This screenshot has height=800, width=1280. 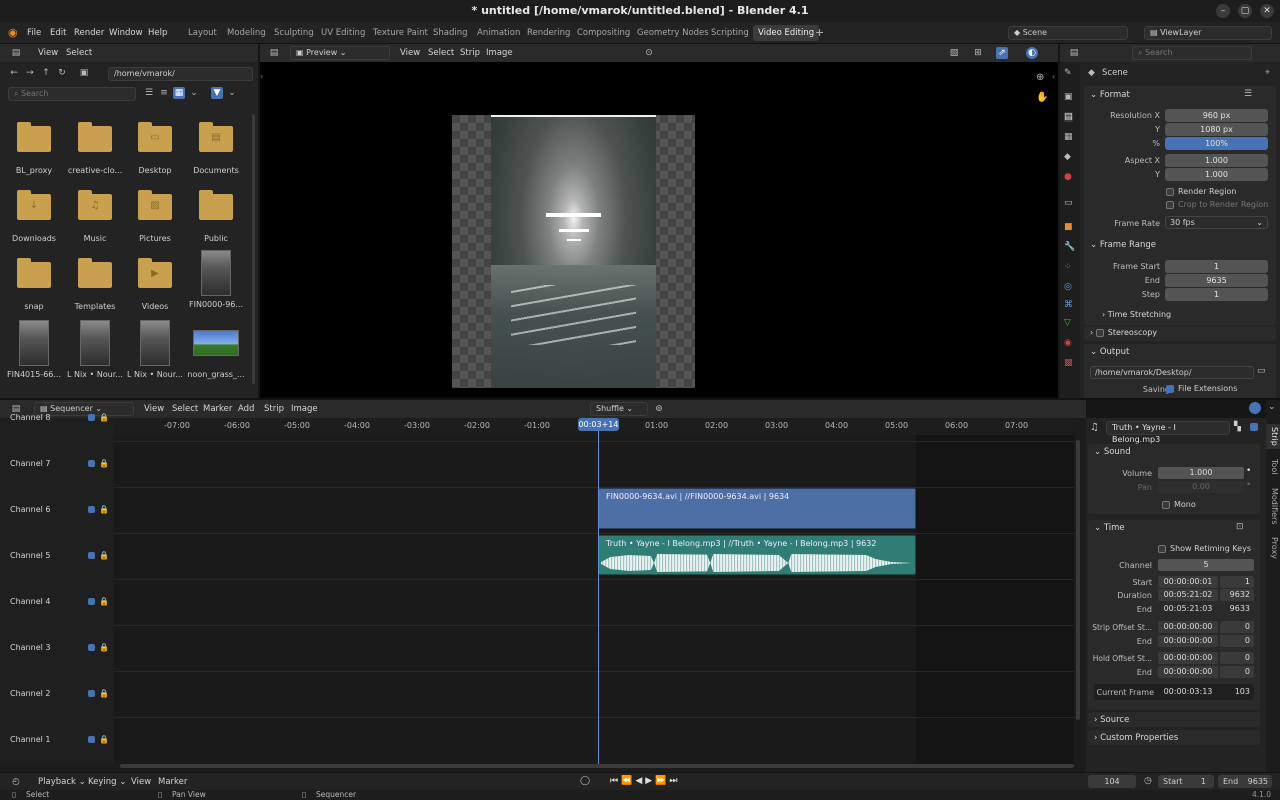 I want to click on pivot-icon: ⊙, so click(x=649, y=53).